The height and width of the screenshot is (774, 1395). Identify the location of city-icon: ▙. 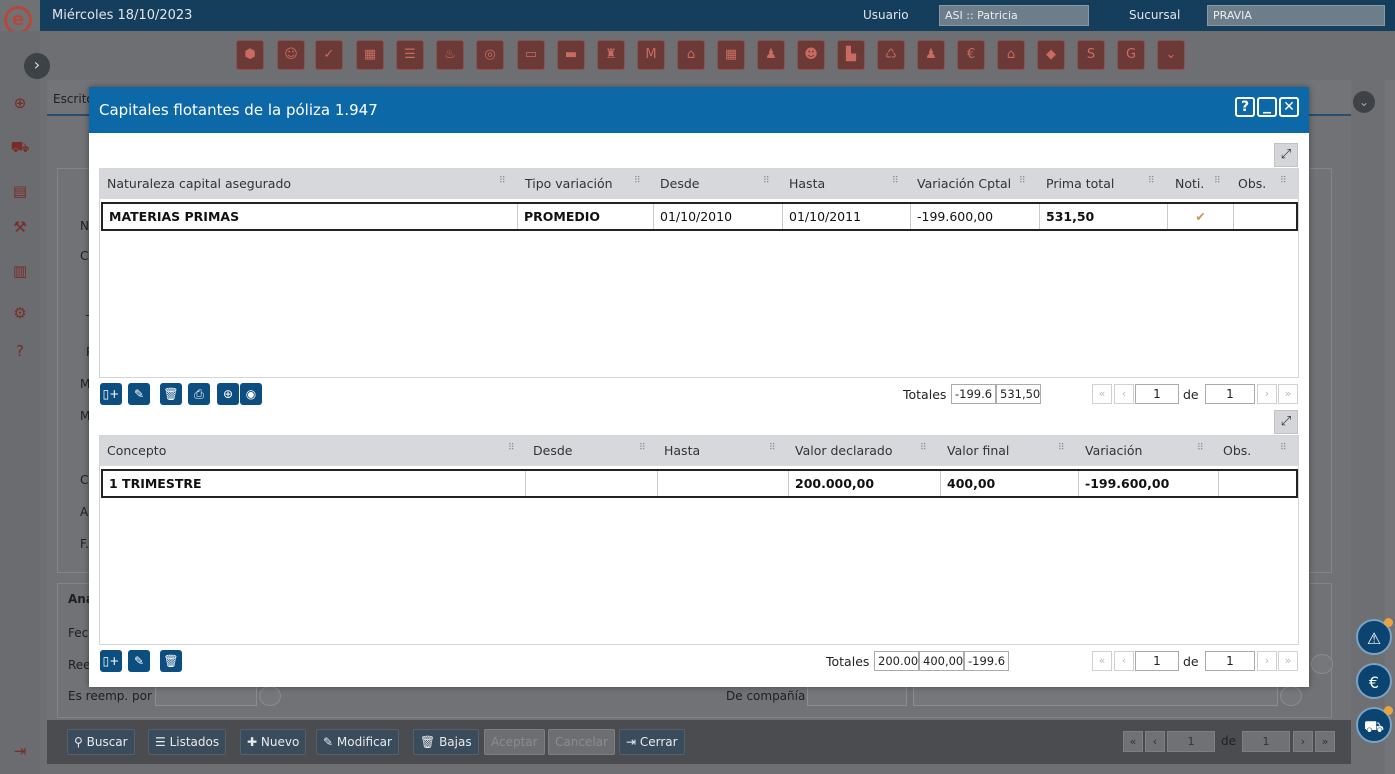
(851, 55).